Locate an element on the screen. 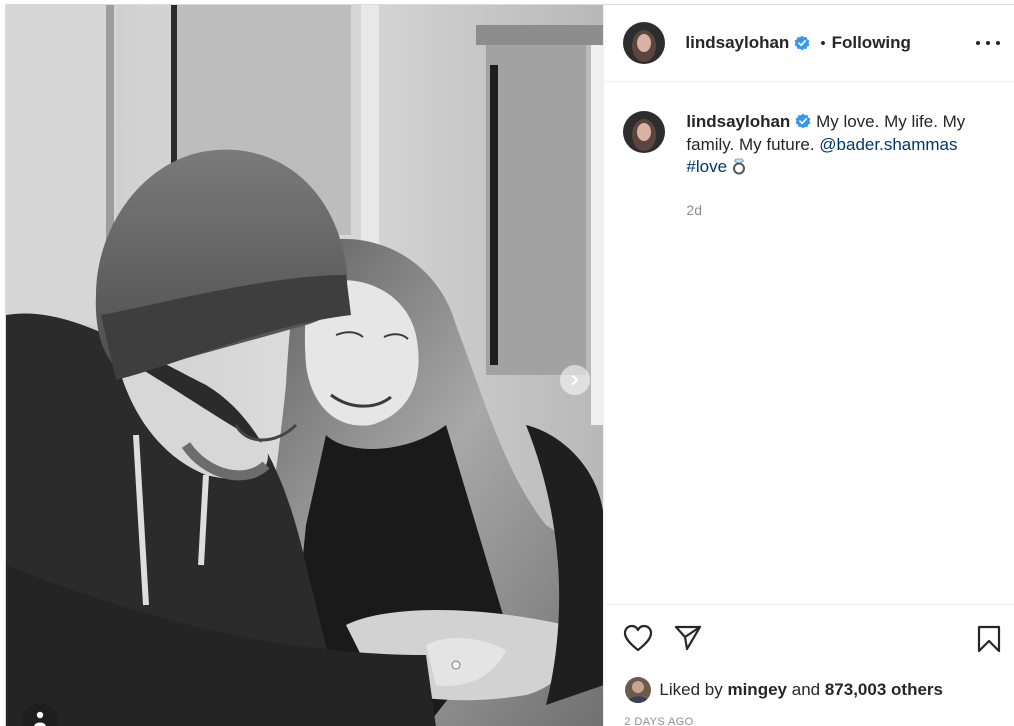  liker-avatar is located at coordinates (638, 690).